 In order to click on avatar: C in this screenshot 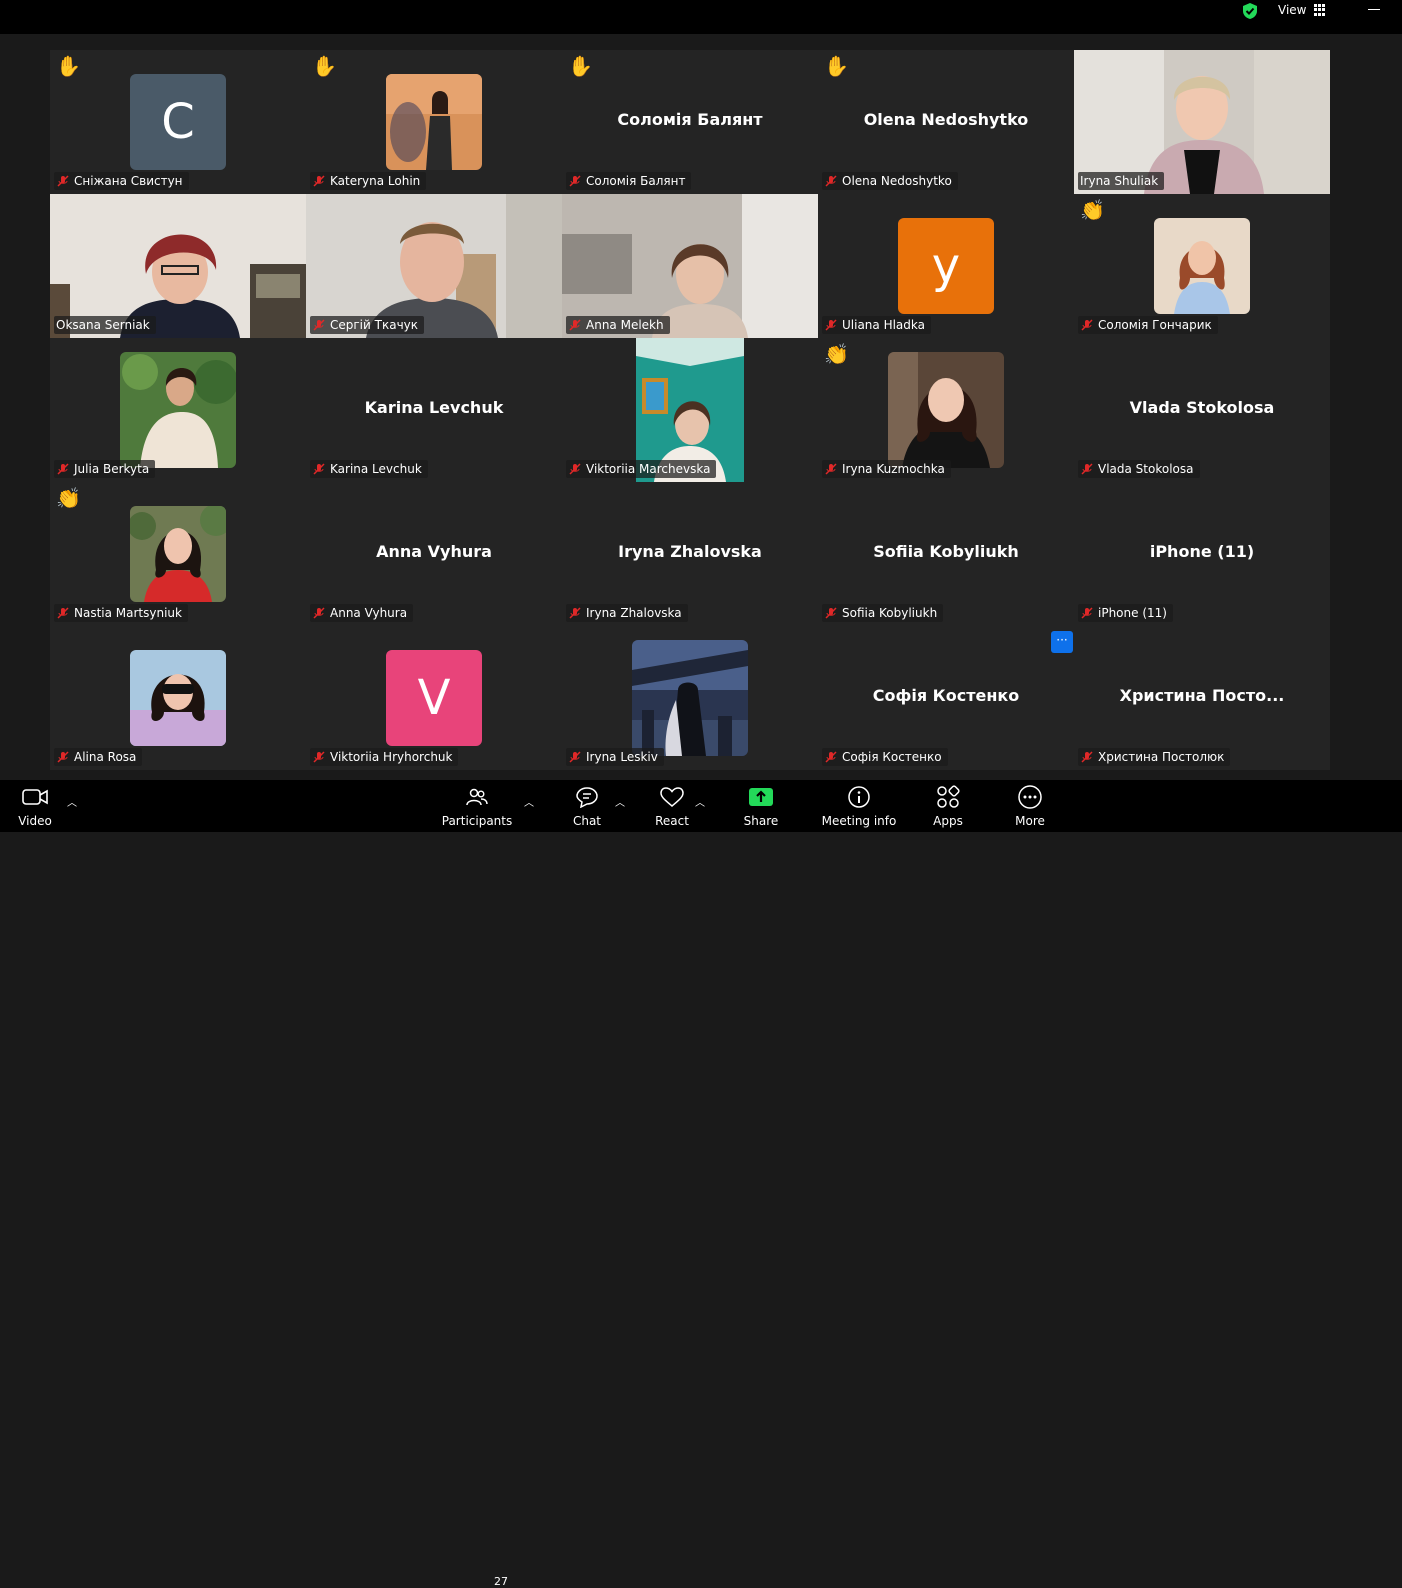, I will do `click(178, 122)`.